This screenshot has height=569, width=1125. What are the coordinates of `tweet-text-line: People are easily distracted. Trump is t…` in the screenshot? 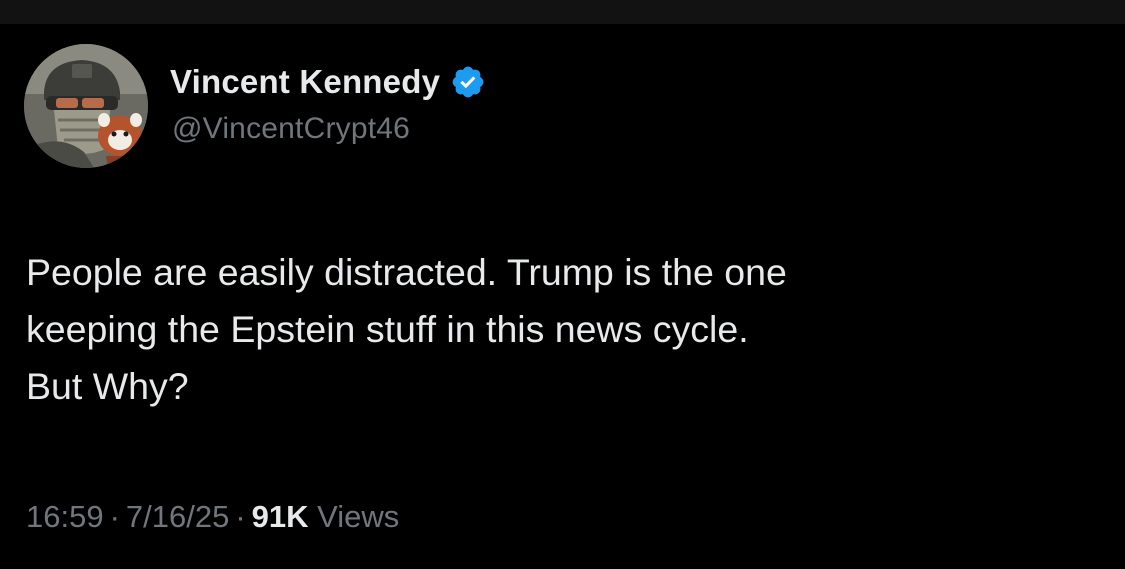 It's located at (406, 272).